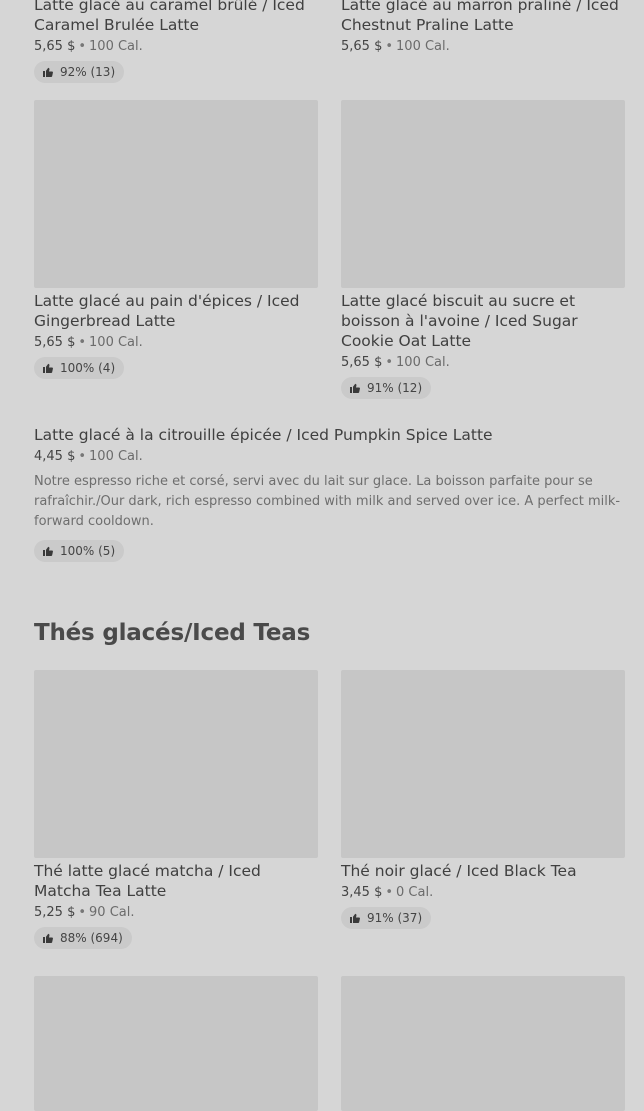 This screenshot has height=1111, width=644. What do you see at coordinates (112, 912) in the screenshot?
I see `item-calories: 90 Cal.` at bounding box center [112, 912].